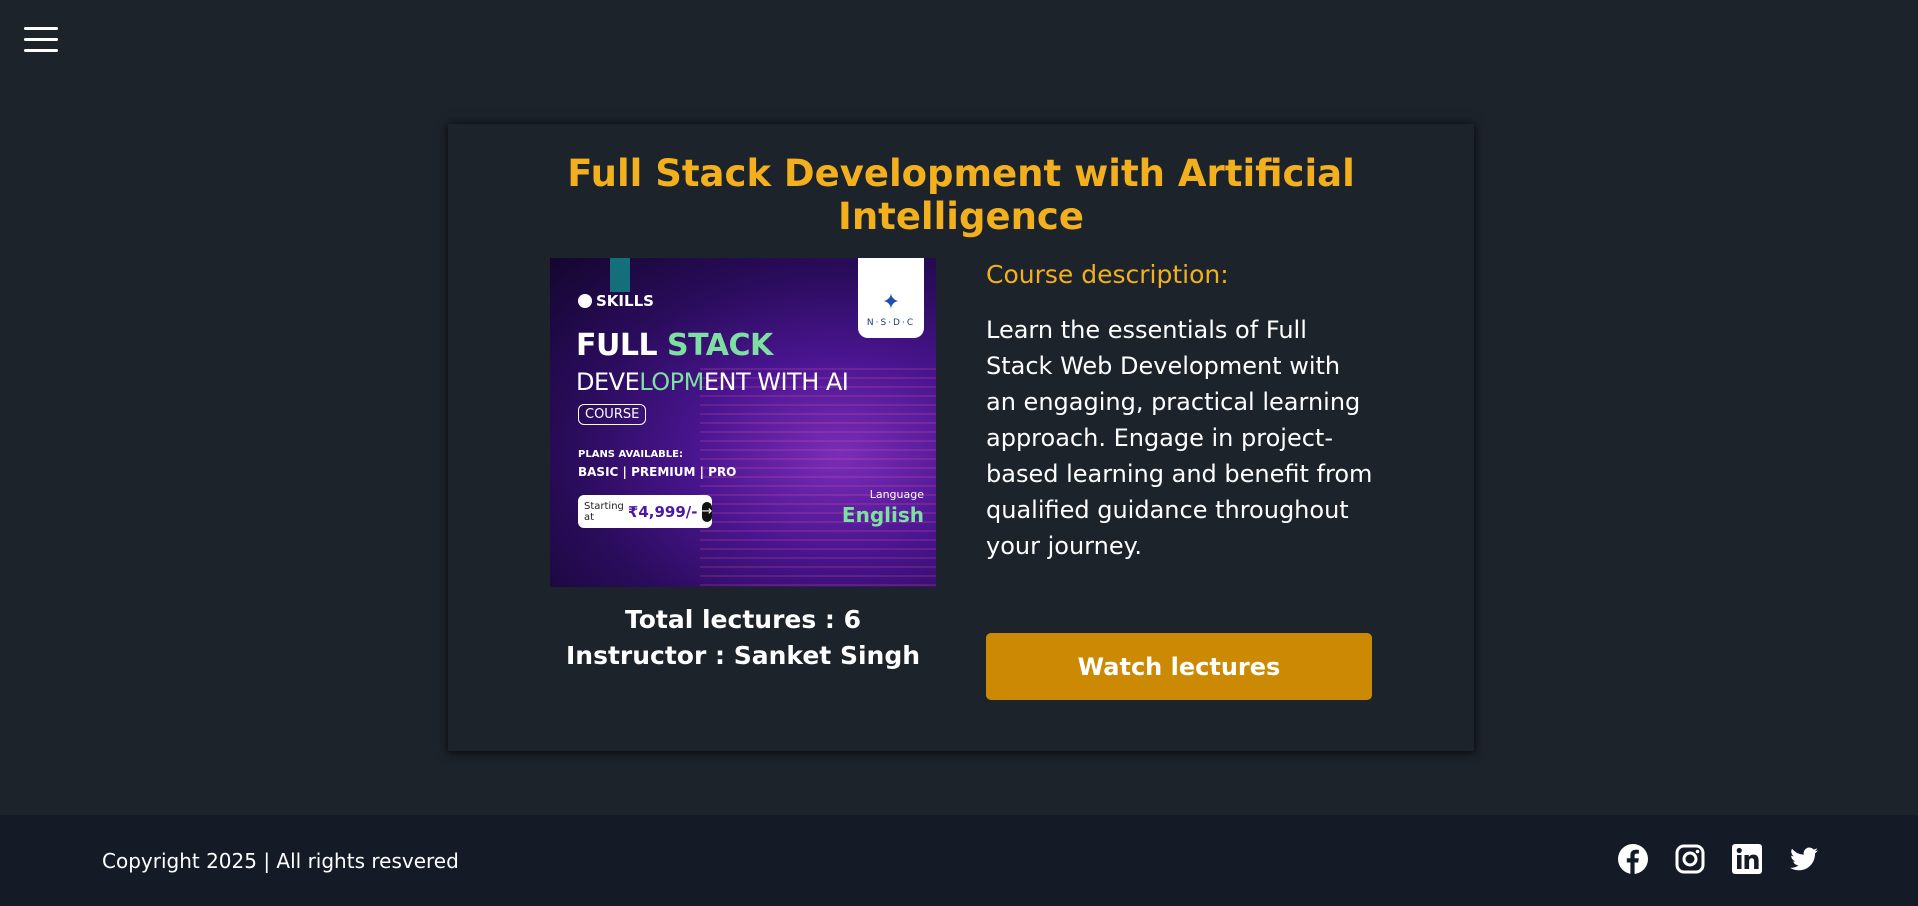  Describe the element at coordinates (41, 40) in the screenshot. I see `hamburger-menu-icon` at that location.